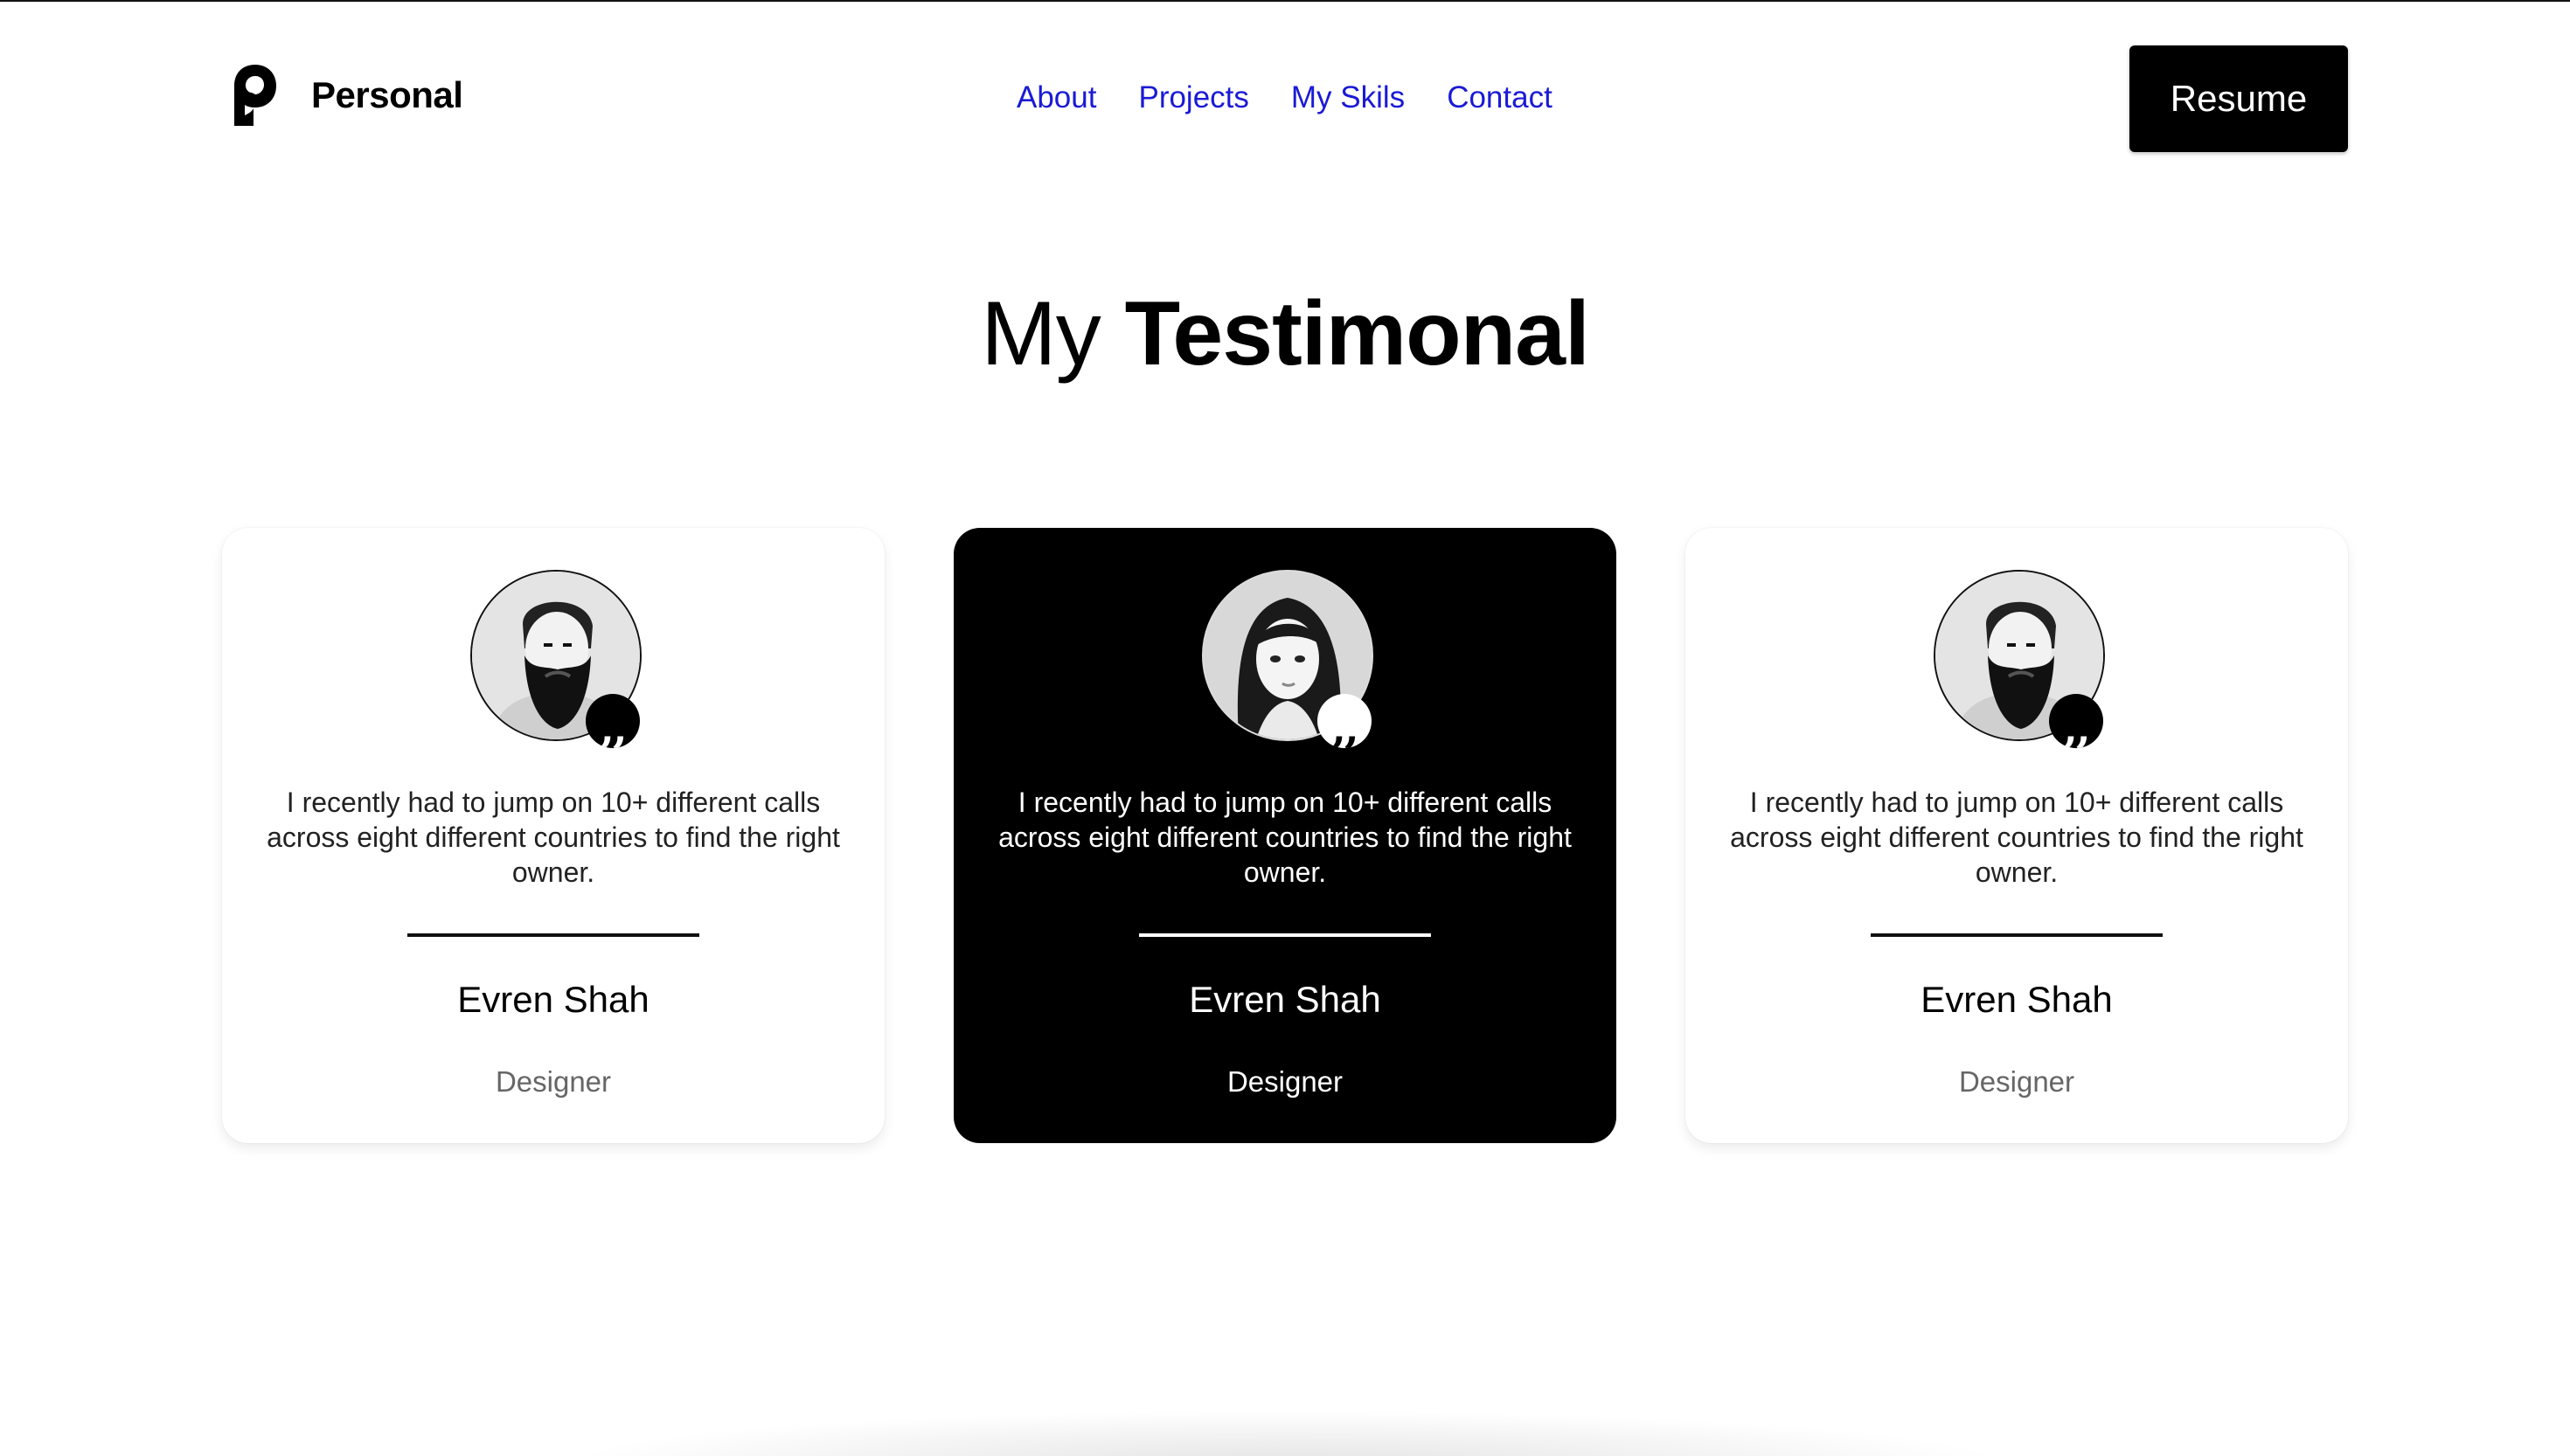  What do you see at coordinates (1357, 334) in the screenshot?
I see `section-title-bold: Testimonal` at bounding box center [1357, 334].